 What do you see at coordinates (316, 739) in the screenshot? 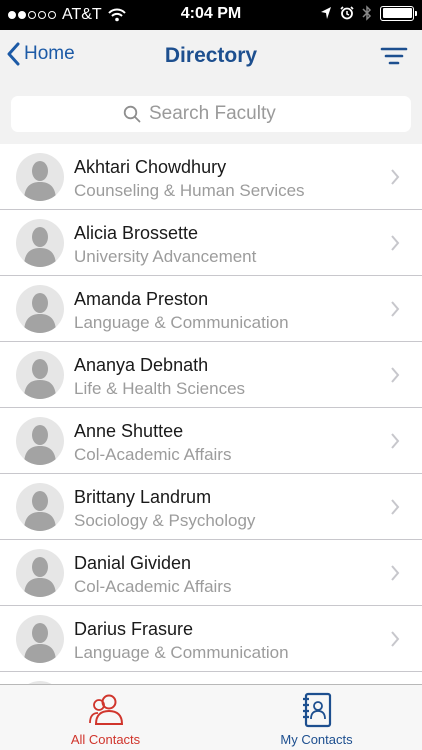
I see `tab-label: My Contacts` at bounding box center [316, 739].